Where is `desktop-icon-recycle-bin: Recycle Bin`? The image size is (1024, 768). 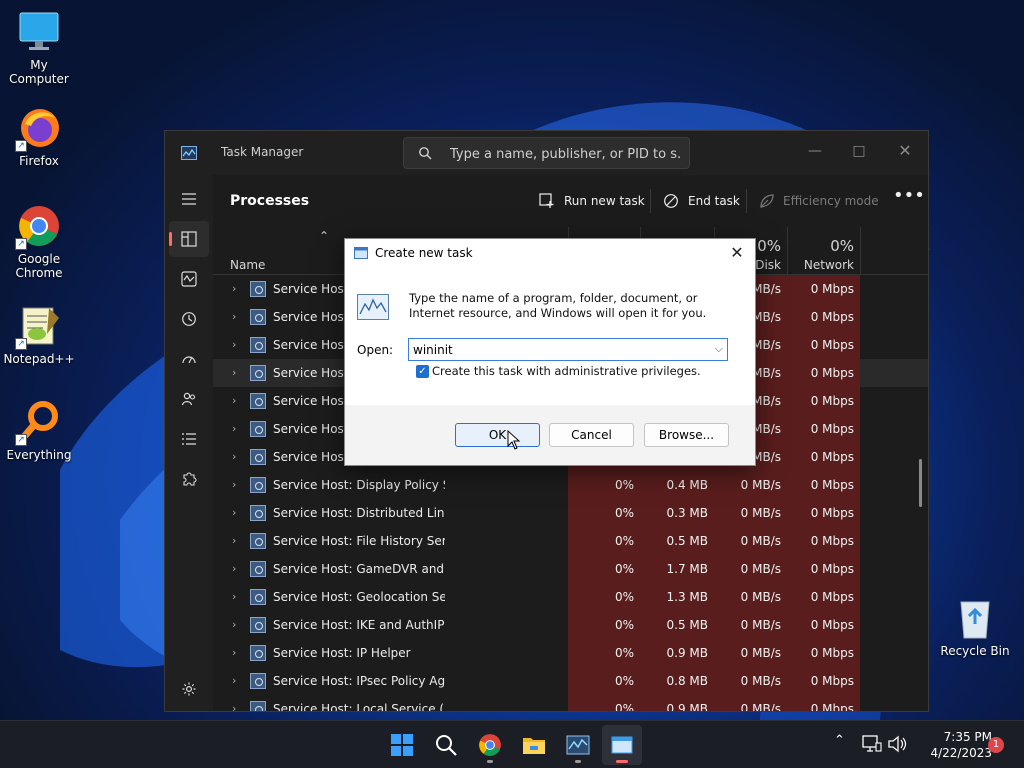 desktop-icon-recycle-bin: Recycle Bin is located at coordinates (975, 627).